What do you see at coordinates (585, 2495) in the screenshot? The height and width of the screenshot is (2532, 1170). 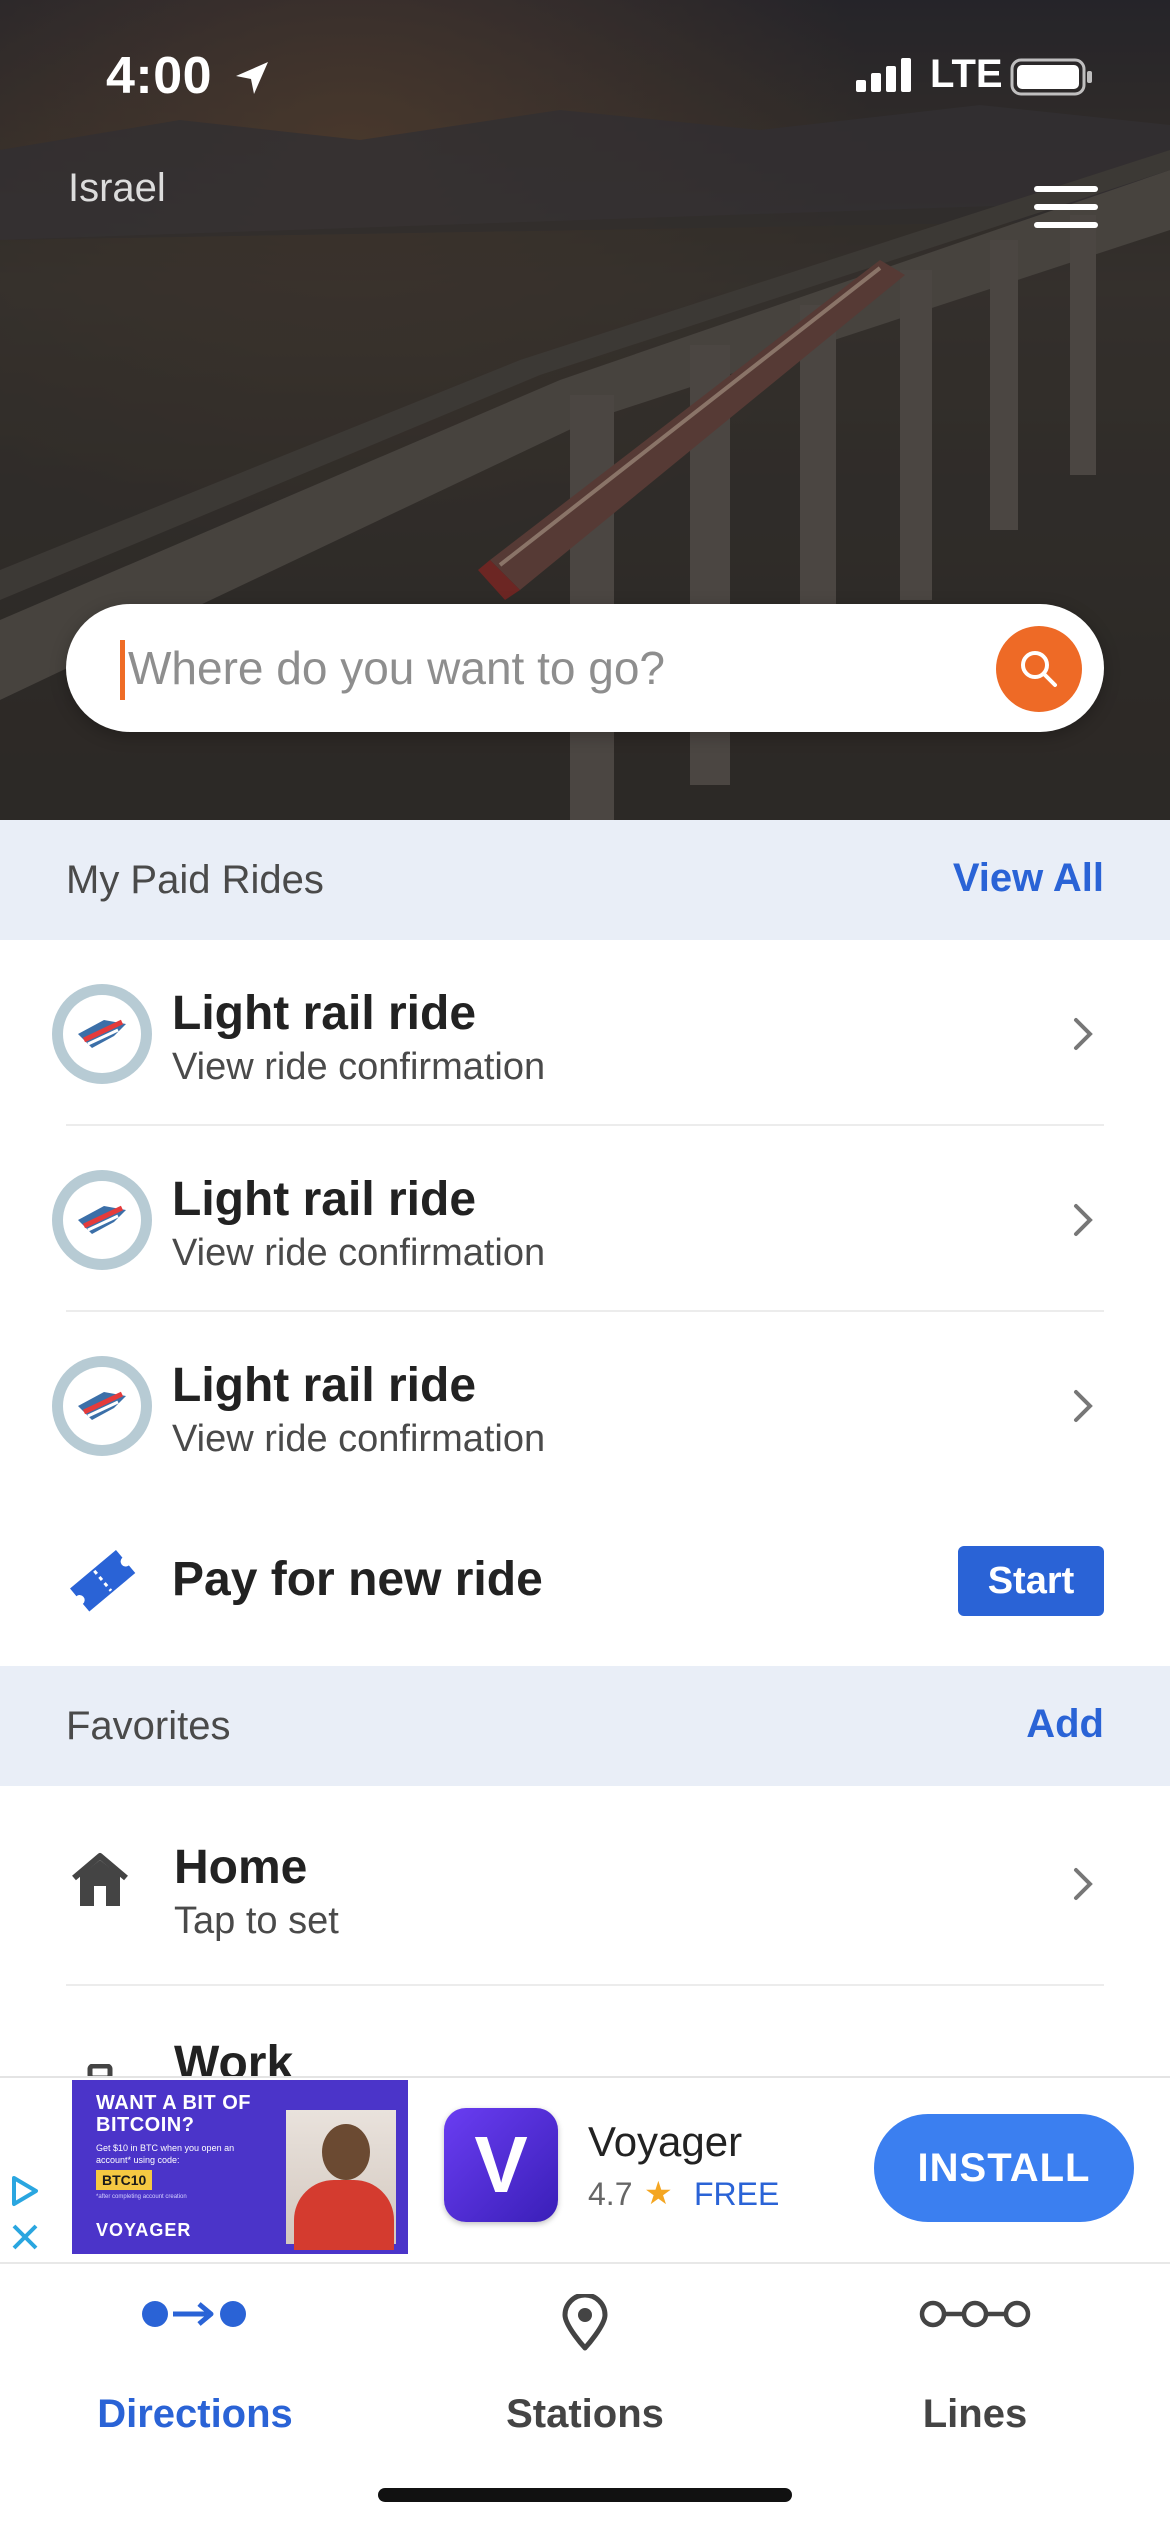 I see `home-indicator` at bounding box center [585, 2495].